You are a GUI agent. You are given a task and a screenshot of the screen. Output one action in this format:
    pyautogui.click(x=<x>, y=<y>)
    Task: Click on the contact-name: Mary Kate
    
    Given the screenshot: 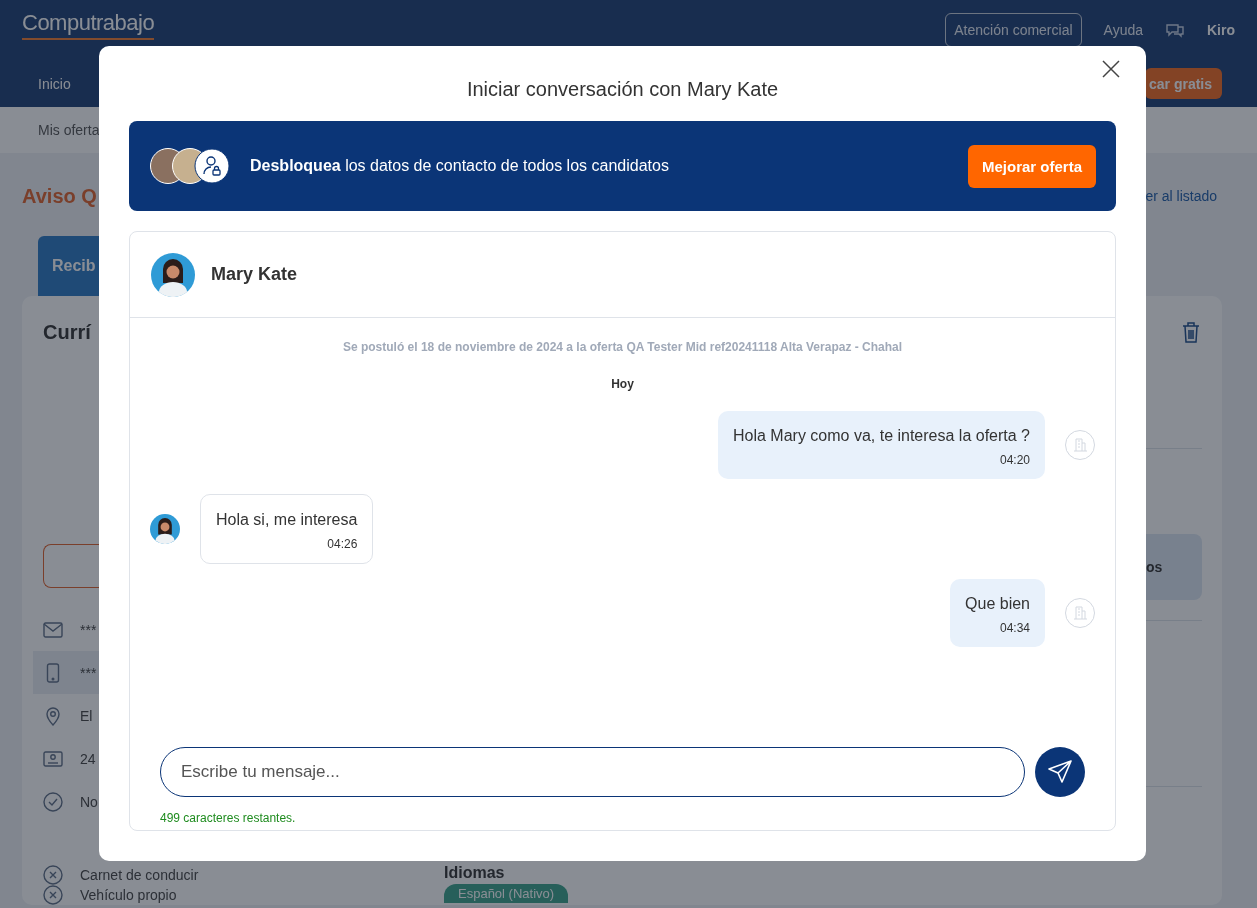 What is the action you would take?
    pyautogui.click(x=254, y=274)
    